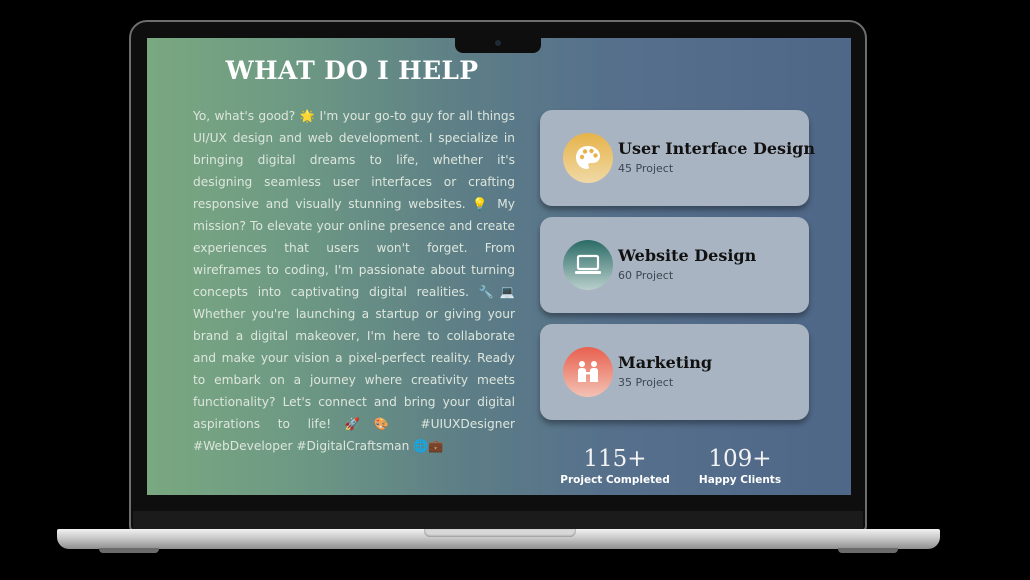 The image size is (1030, 580). I want to click on stat-label: Happy Clients, so click(740, 480).